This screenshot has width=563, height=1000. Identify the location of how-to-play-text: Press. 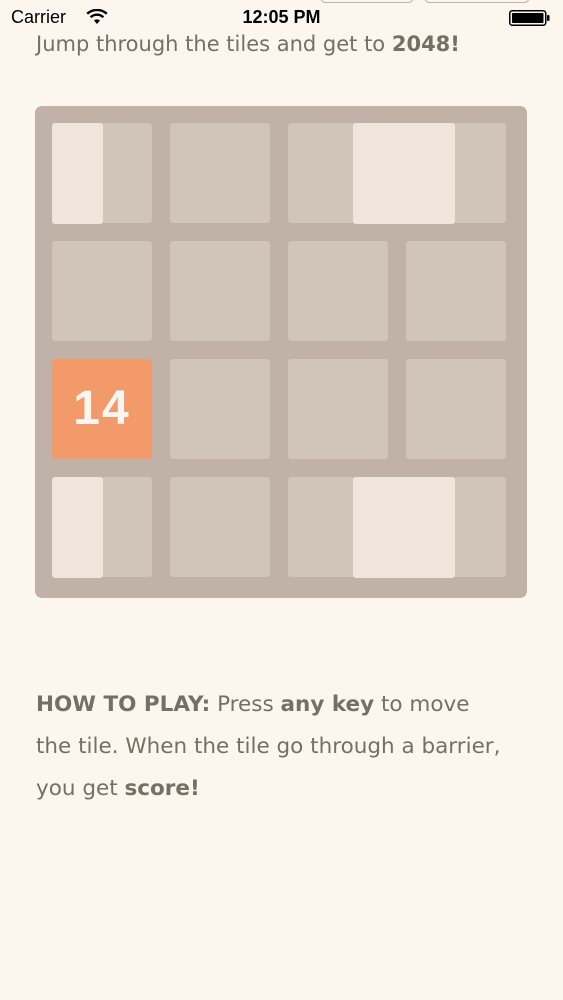
(245, 704).